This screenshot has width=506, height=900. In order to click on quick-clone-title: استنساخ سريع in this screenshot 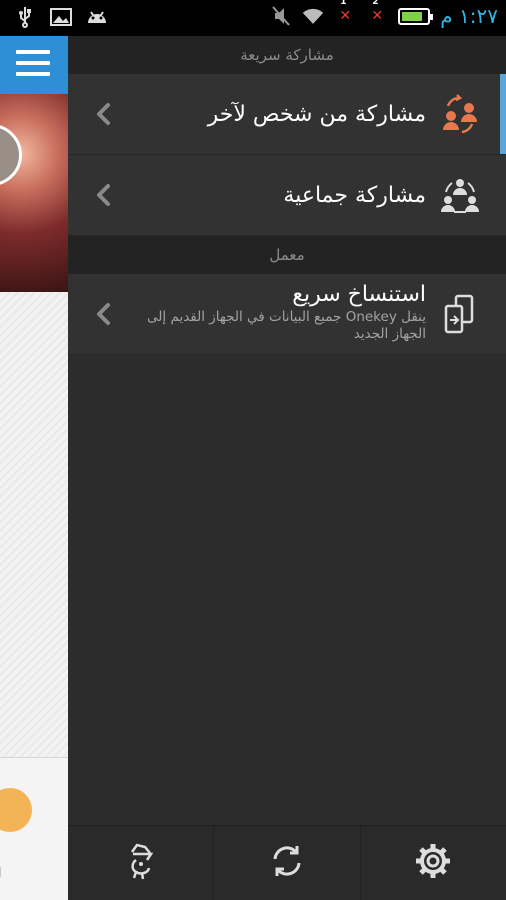, I will do `click(359, 294)`.